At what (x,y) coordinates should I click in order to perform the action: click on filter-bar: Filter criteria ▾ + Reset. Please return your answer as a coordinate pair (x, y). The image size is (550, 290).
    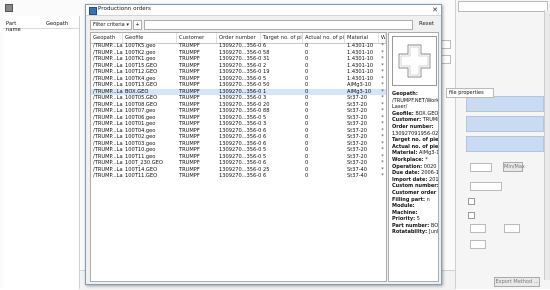
    Looking at the image, I should click on (263, 25).